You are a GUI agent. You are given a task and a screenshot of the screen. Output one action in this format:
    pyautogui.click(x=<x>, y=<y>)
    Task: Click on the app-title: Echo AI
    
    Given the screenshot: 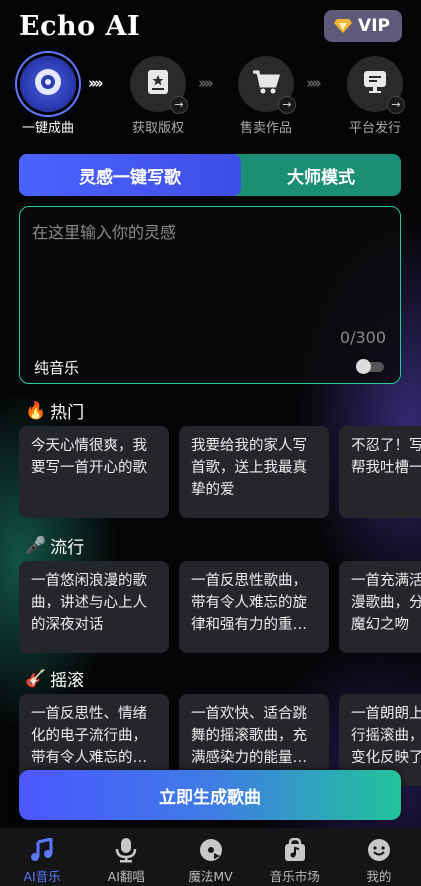 What is the action you would take?
    pyautogui.click(x=80, y=26)
    